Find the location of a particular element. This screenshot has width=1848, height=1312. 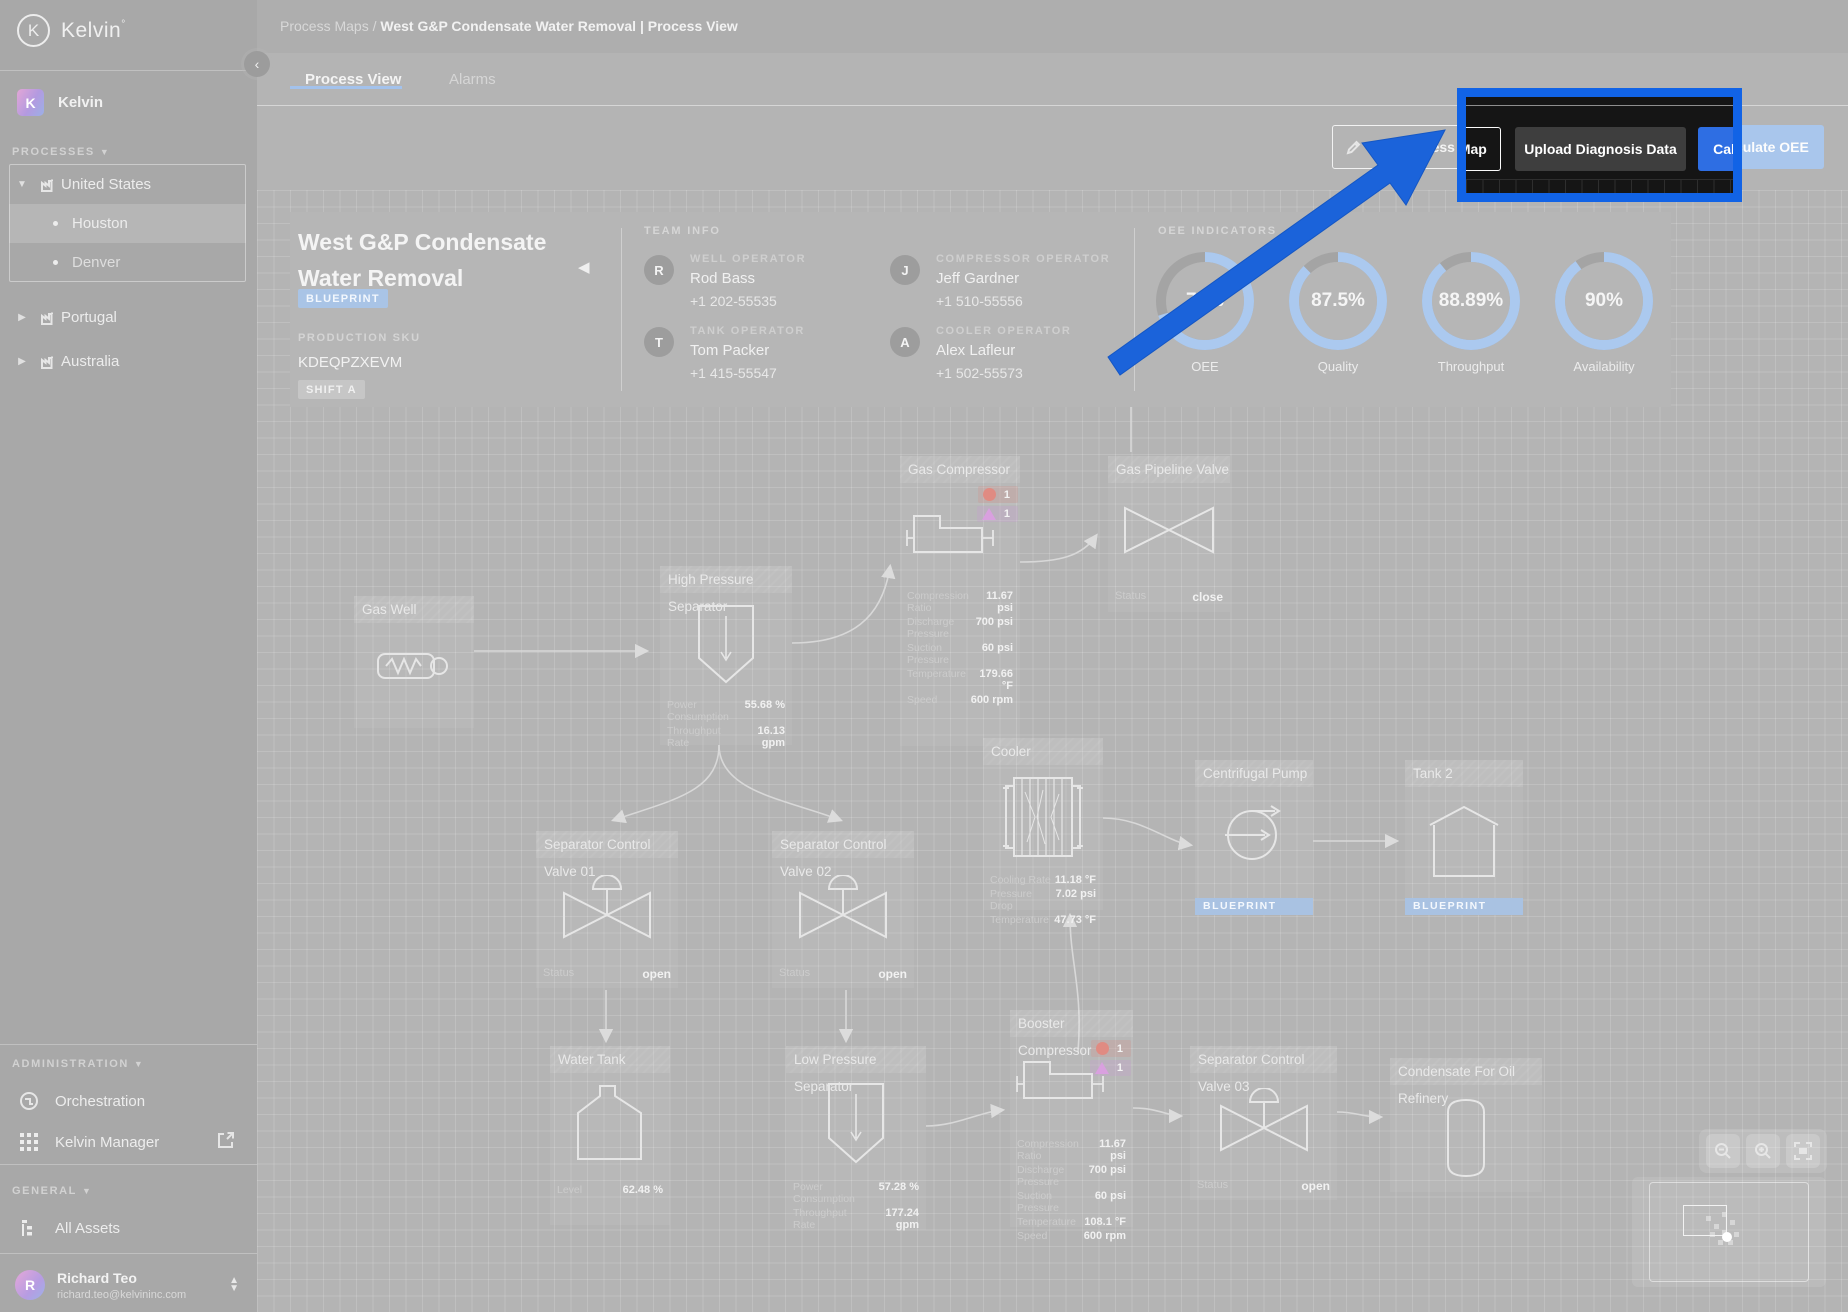

availability-ring-value: 90% is located at coordinates (1604, 300).